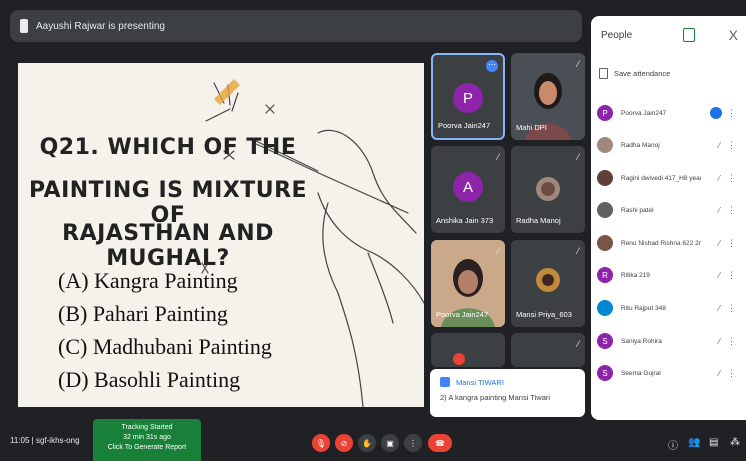 The image size is (746, 461). What do you see at coordinates (480, 382) in the screenshot?
I see `caption-speaker: Mansi TIWARI` at bounding box center [480, 382].